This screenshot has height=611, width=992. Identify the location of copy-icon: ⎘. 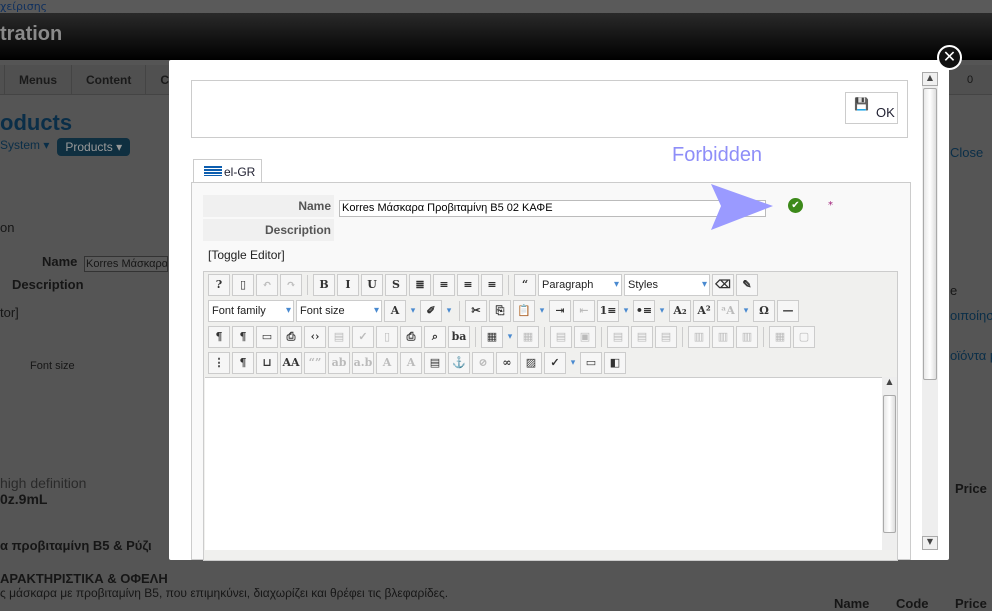
(500, 311).